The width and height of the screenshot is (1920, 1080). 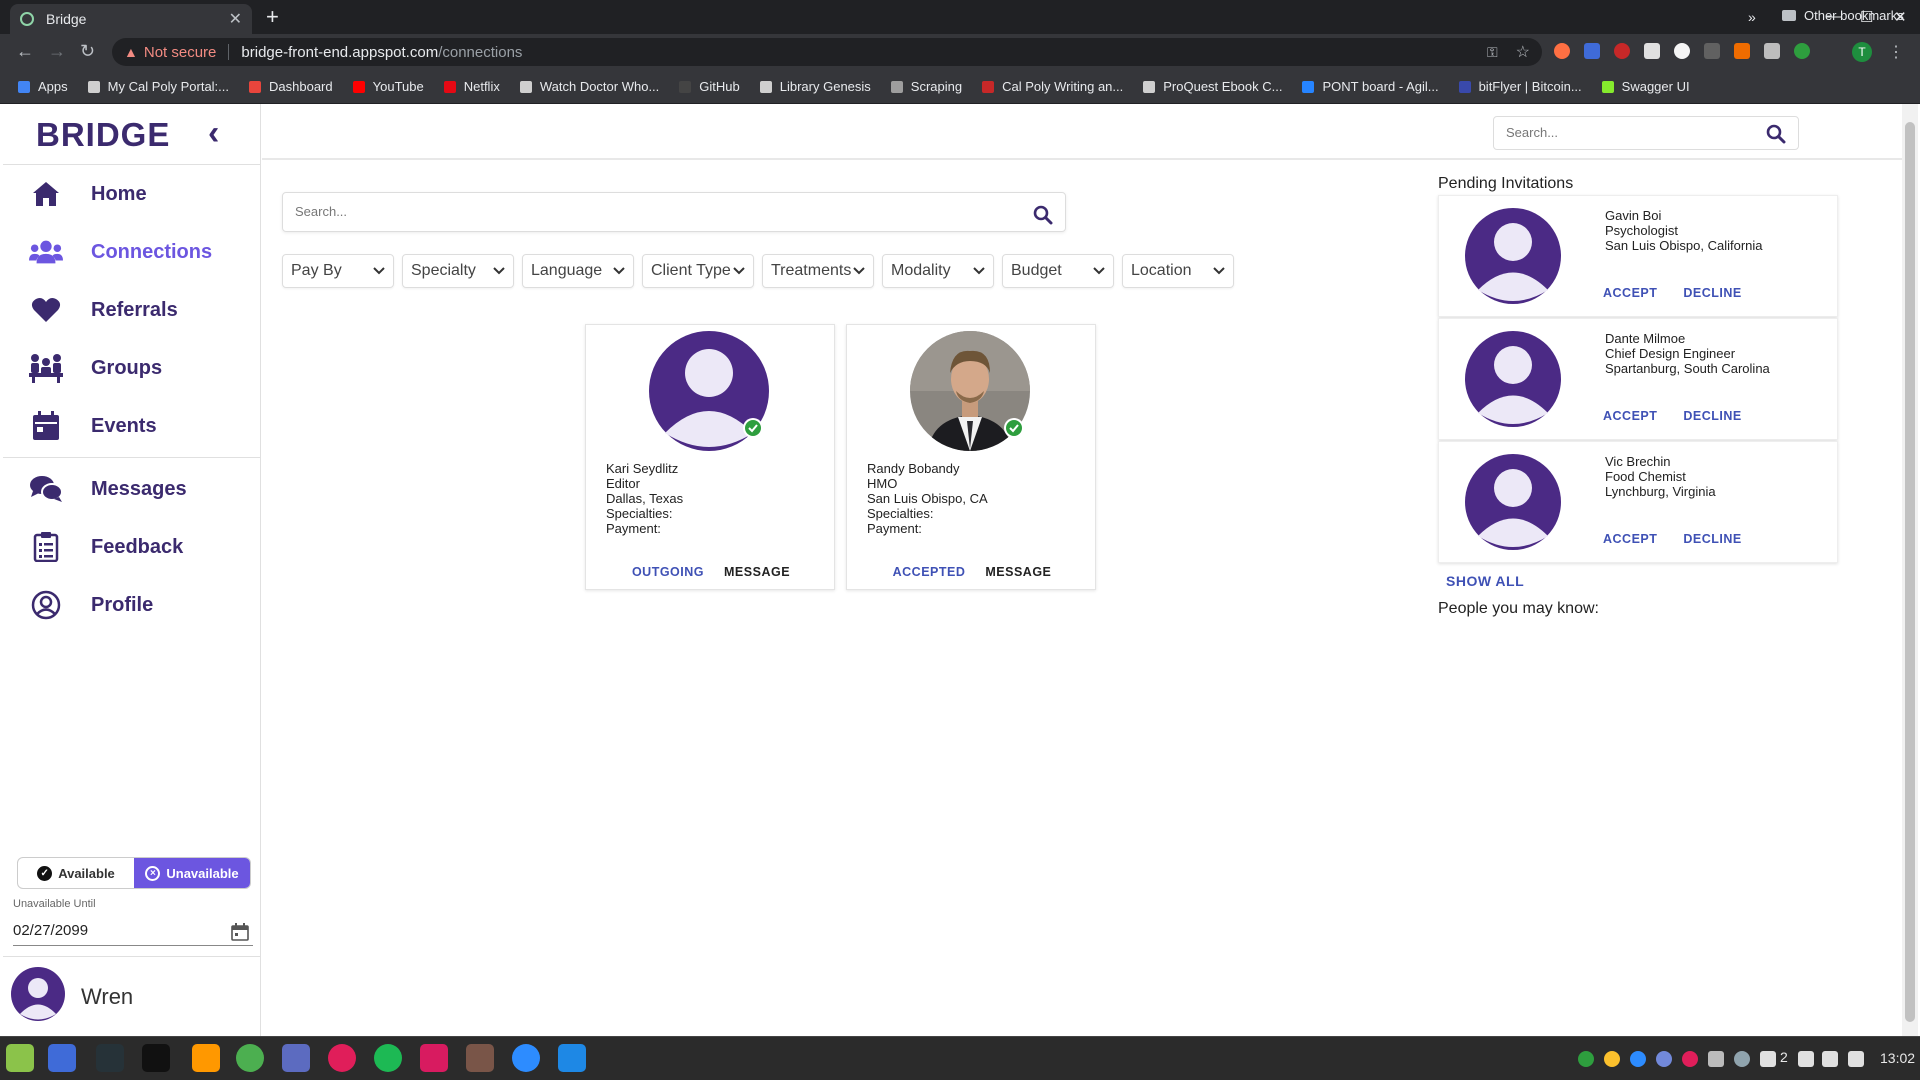 What do you see at coordinates (818, 271) in the screenshot?
I see `filter-treatments: Treatments` at bounding box center [818, 271].